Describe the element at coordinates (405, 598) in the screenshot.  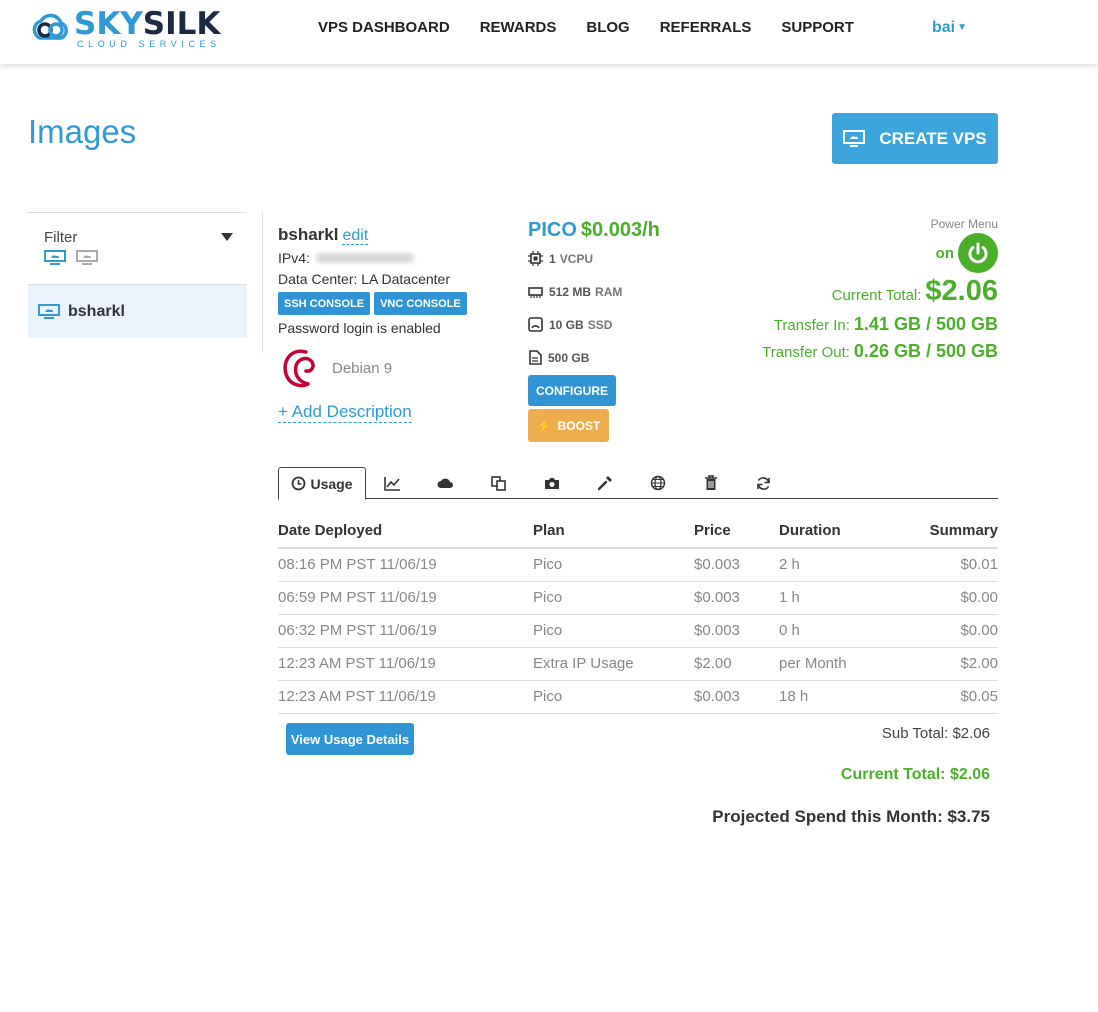
I see `cell-date: 06:59 PM PST 11/06/19` at that location.